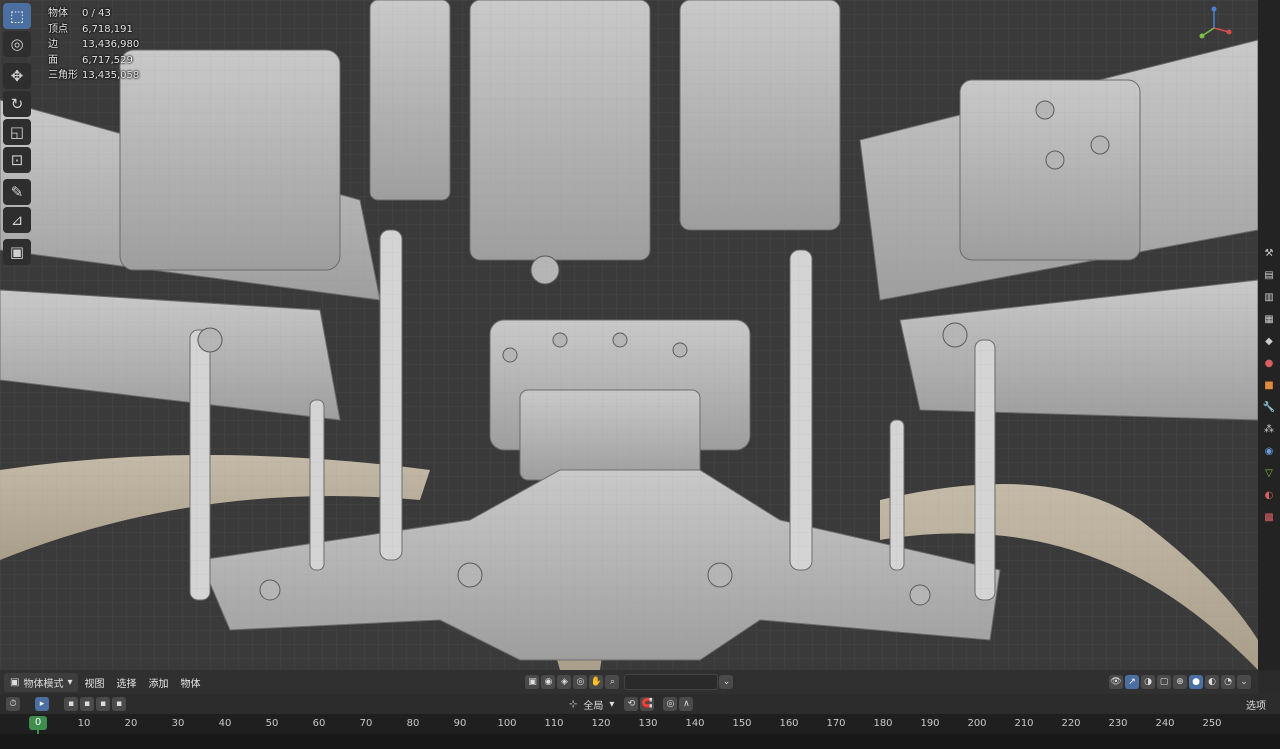  What do you see at coordinates (1269, 429) in the screenshot?
I see `particles-tab-icon: ⁂` at bounding box center [1269, 429].